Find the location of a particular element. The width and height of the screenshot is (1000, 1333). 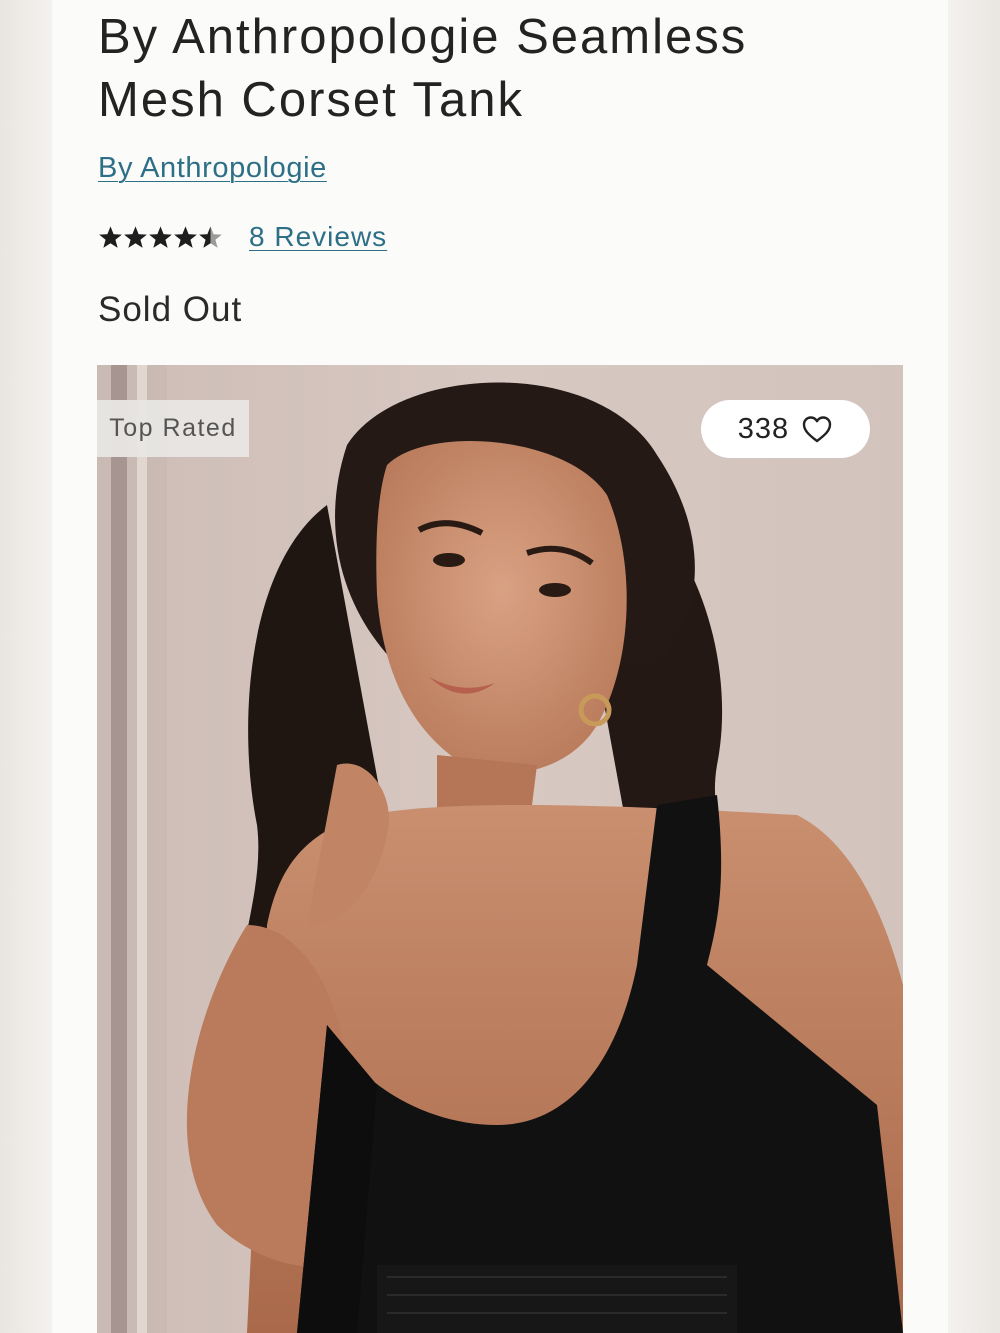

star-rating is located at coordinates (160, 237).